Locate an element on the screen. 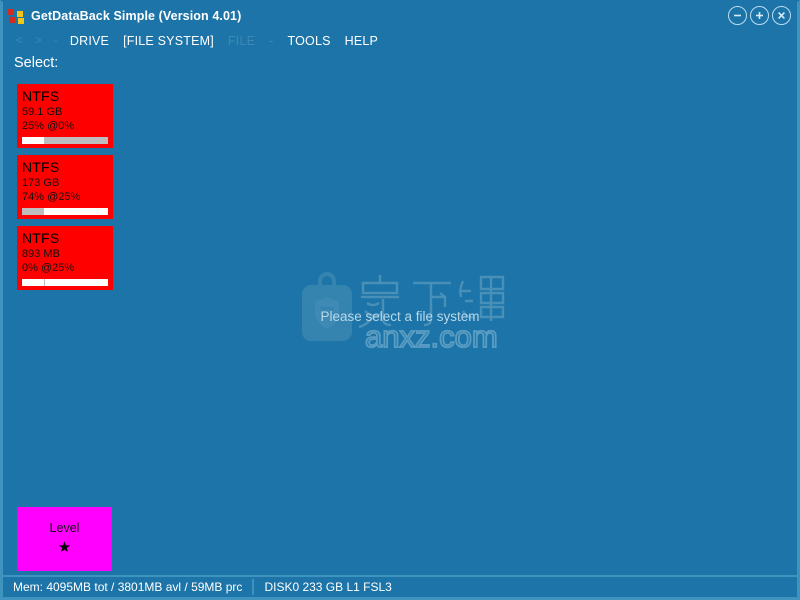 This screenshot has width=800, height=600. level-button: Level ★ is located at coordinates (64, 539).